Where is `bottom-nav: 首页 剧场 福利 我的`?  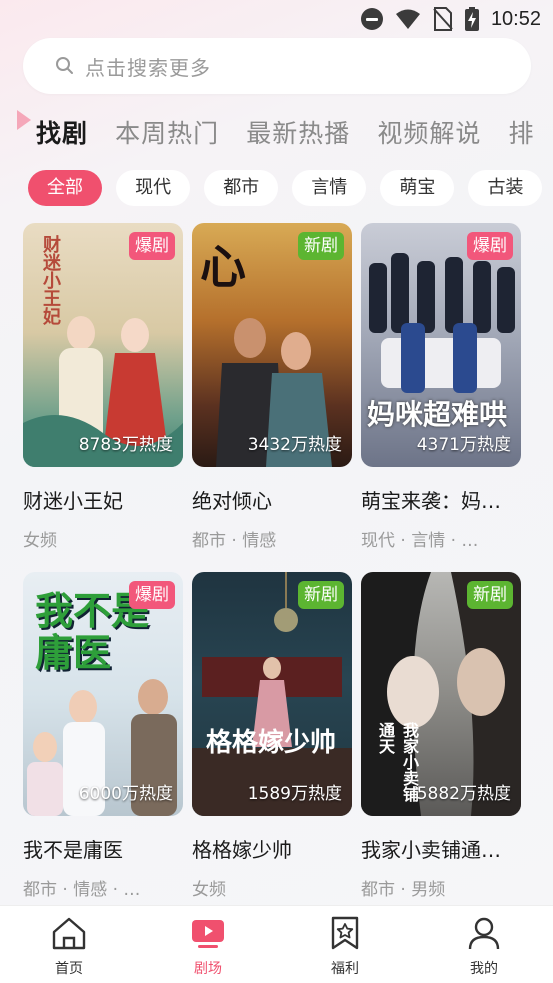
bottom-nav: 首页 剧场 福利 我的 is located at coordinates (276, 944).